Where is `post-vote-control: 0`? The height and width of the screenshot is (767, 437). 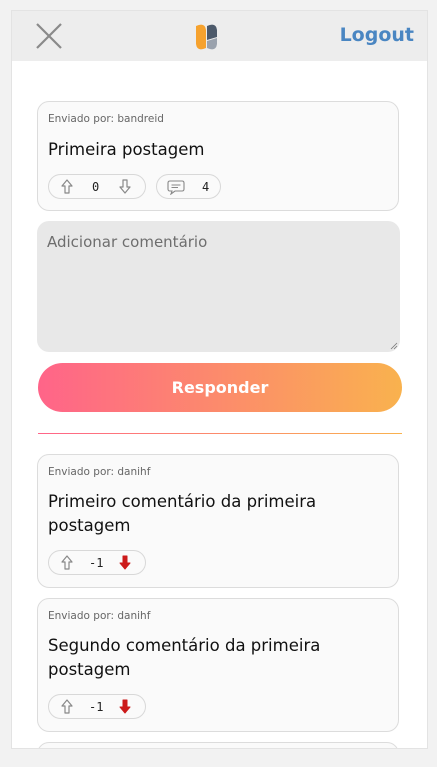 post-vote-control: 0 is located at coordinates (97, 186).